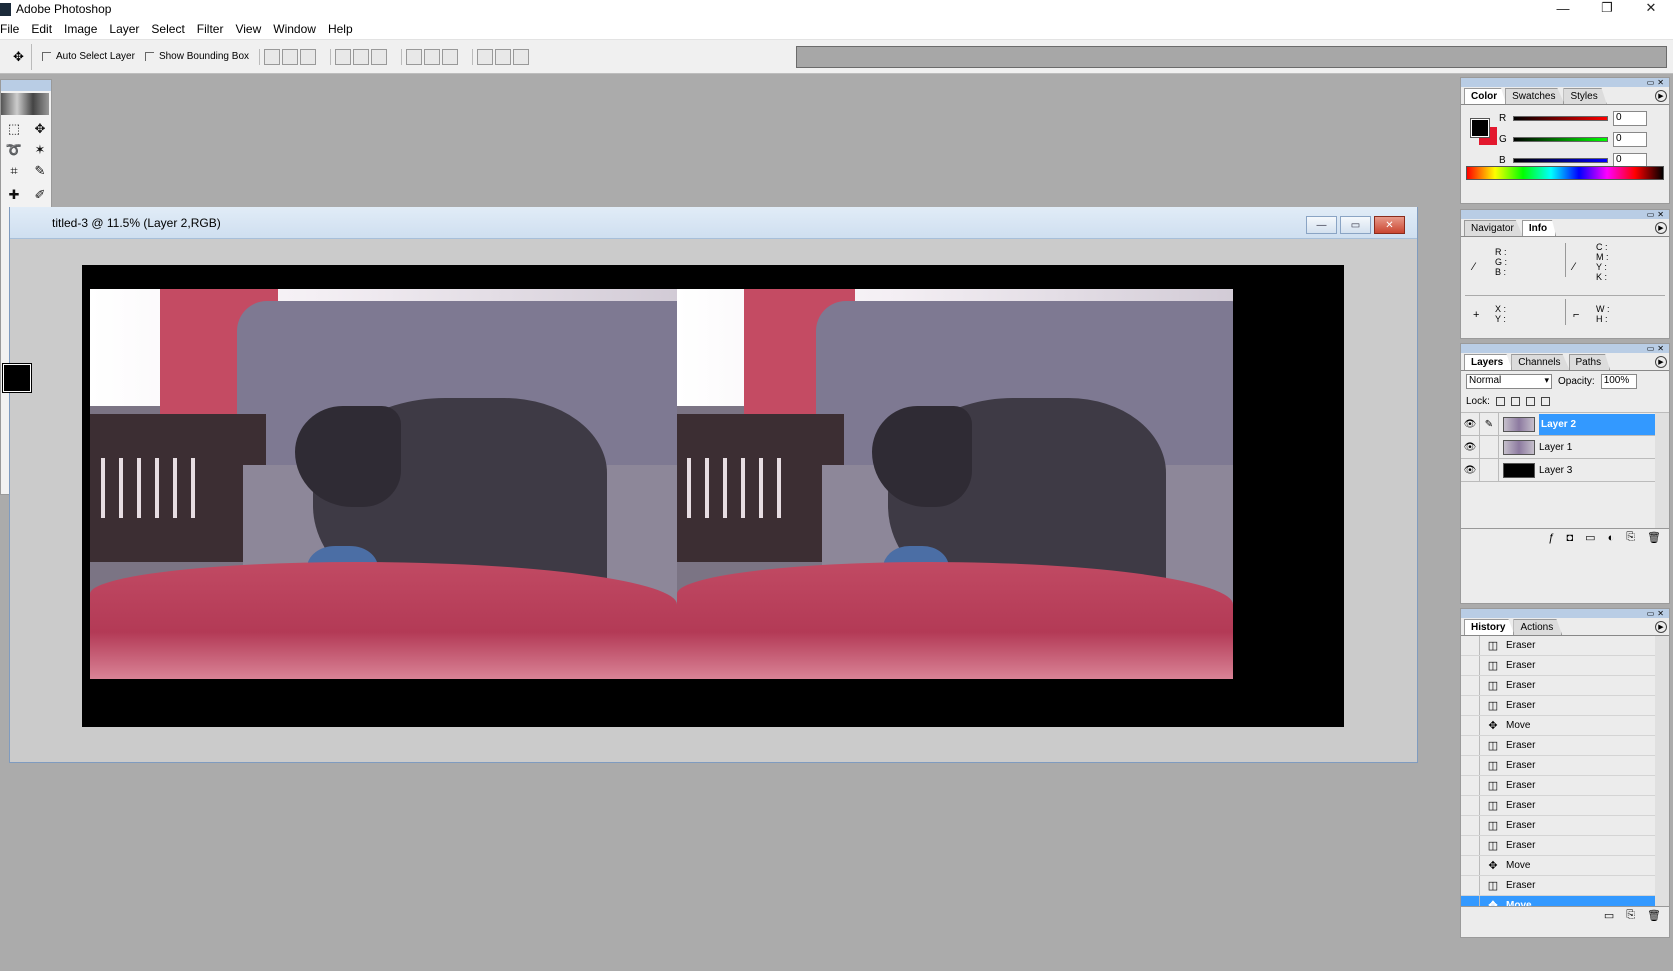  I want to click on layer-style-icon: ƒ, so click(1551, 538).